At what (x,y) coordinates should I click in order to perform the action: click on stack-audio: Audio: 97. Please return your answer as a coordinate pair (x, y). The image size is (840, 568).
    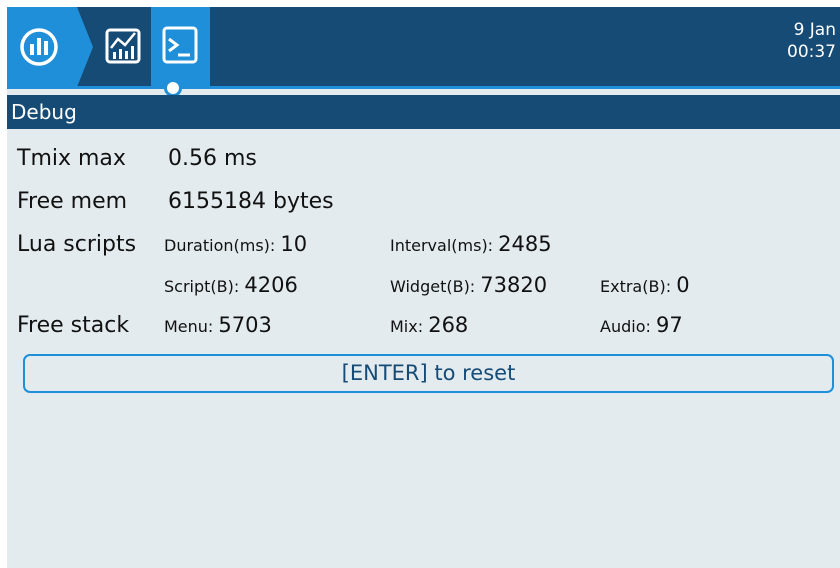
    Looking at the image, I should click on (641, 325).